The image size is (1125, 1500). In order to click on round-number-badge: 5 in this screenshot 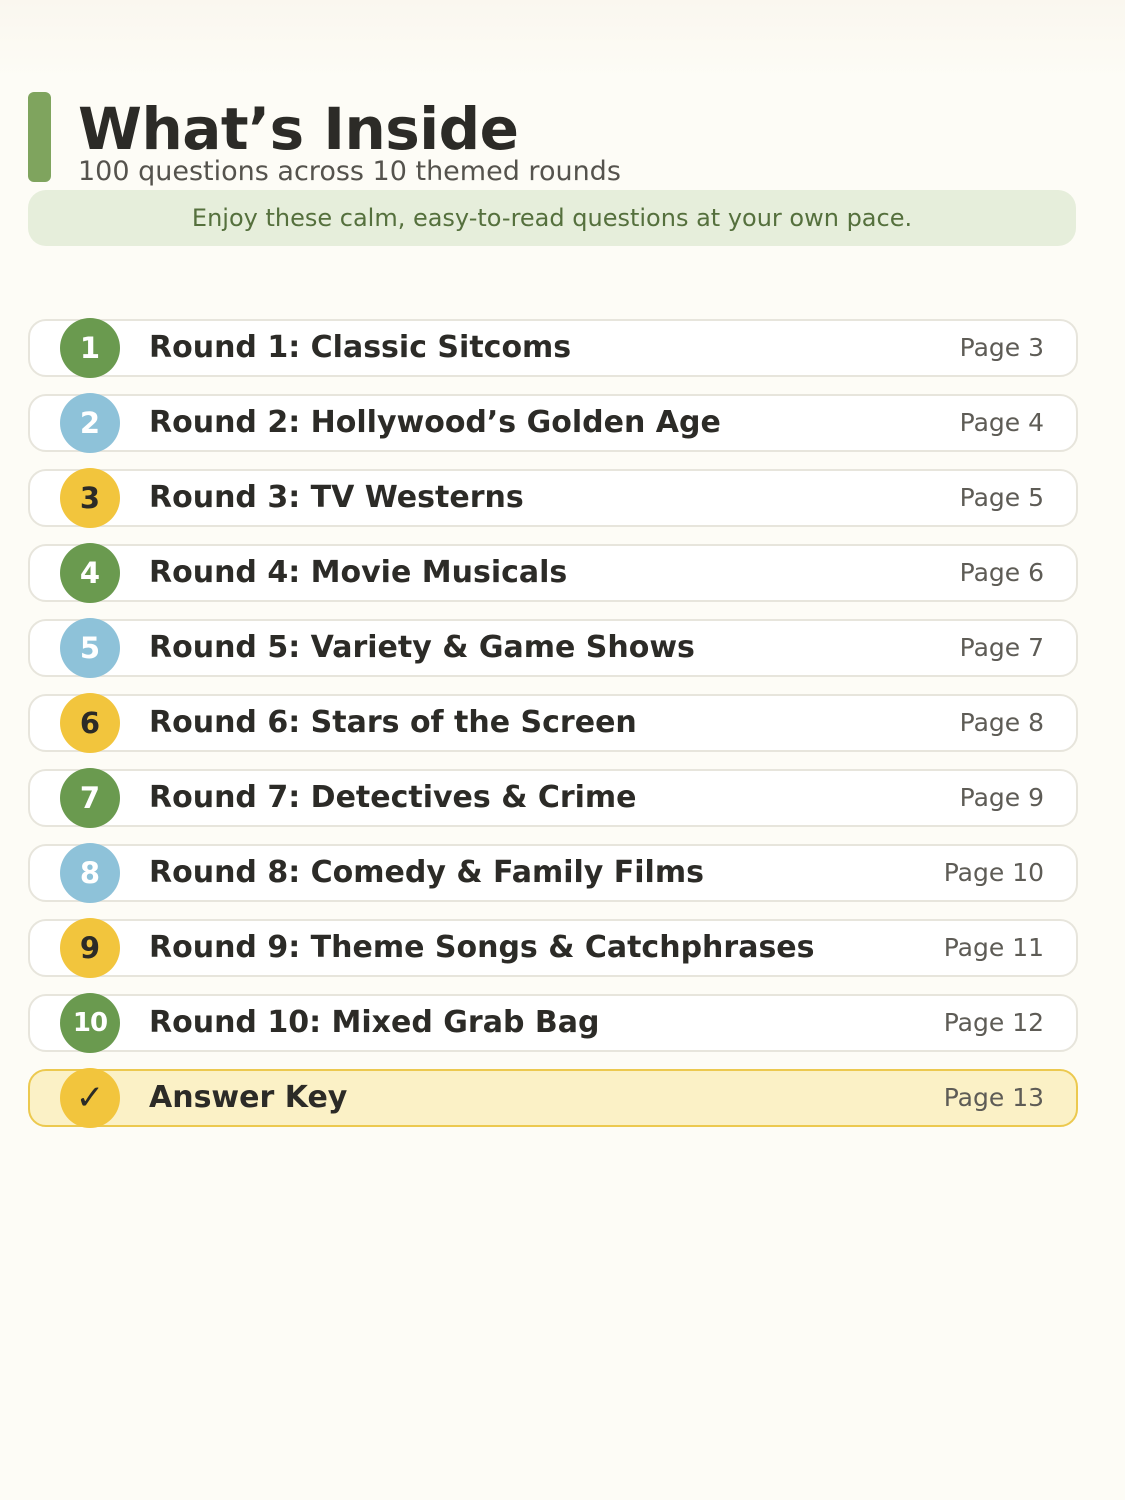, I will do `click(90, 648)`.